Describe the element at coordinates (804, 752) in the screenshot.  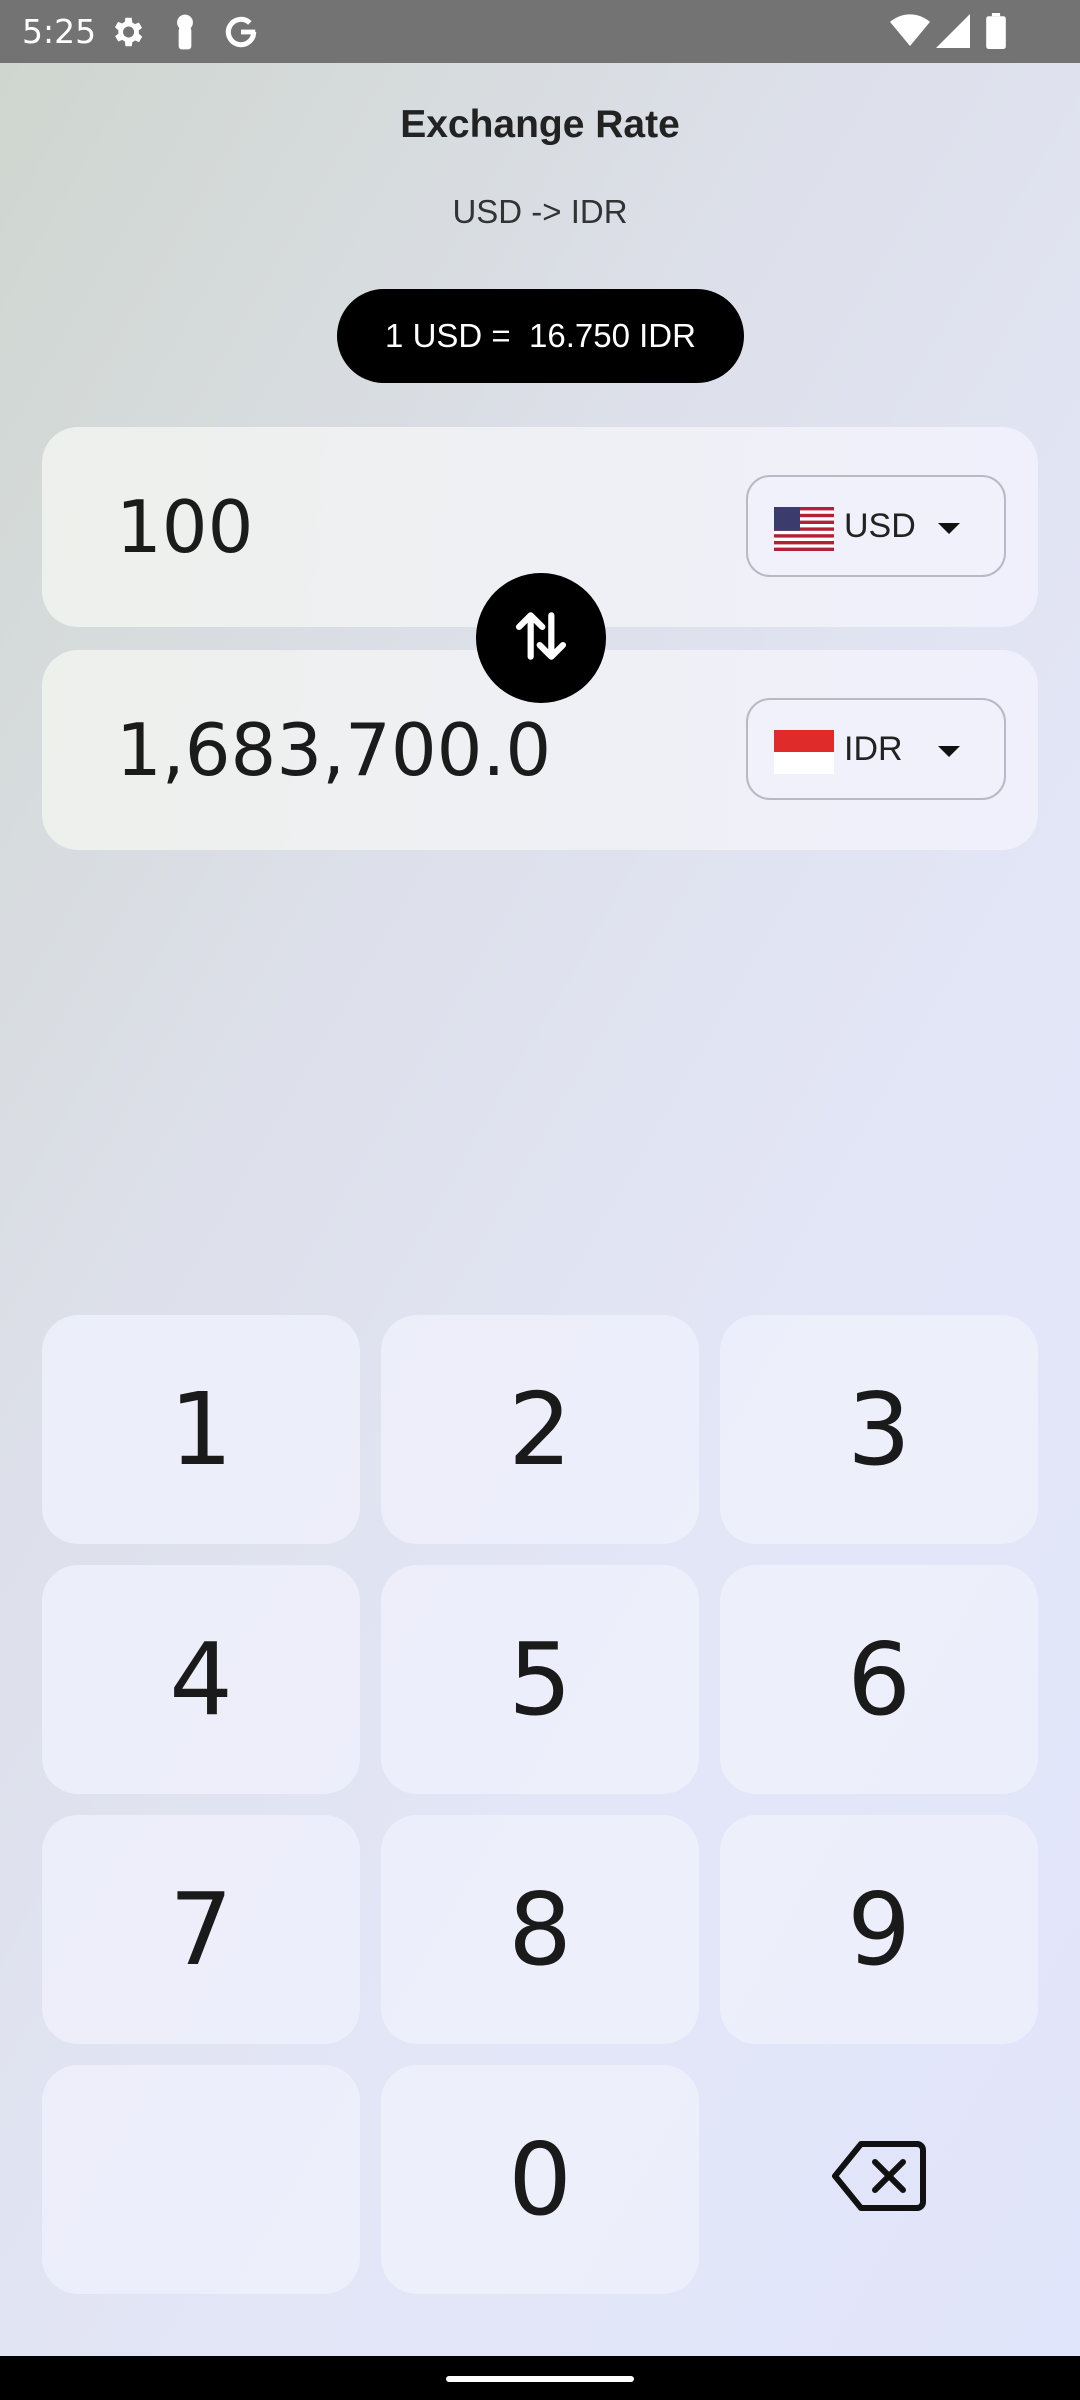
I see `indonesia-flag-icon` at that location.